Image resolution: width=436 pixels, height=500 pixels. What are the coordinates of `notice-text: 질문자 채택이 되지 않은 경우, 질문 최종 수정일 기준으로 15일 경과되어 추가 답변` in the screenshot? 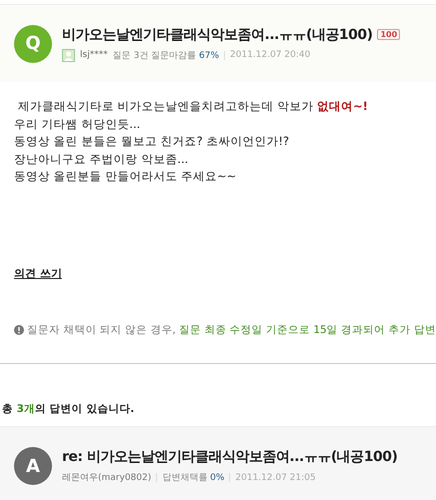 It's located at (231, 329).